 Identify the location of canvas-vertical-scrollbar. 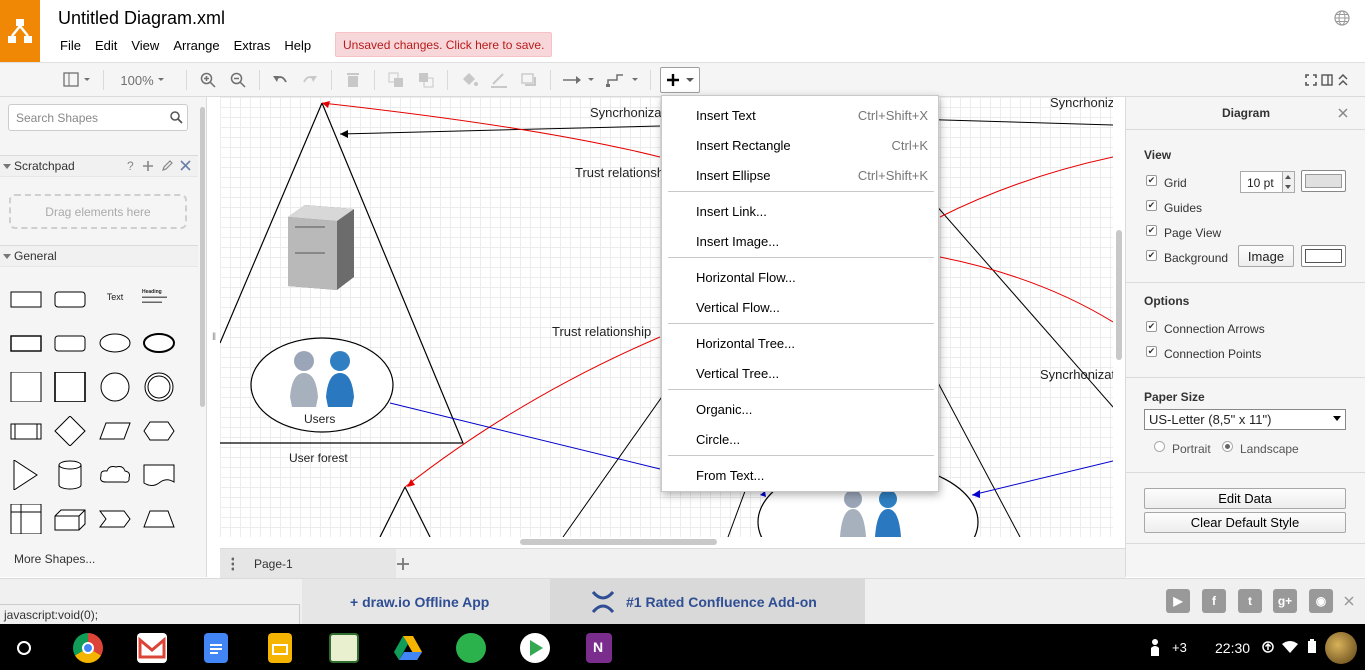
(1119, 295).